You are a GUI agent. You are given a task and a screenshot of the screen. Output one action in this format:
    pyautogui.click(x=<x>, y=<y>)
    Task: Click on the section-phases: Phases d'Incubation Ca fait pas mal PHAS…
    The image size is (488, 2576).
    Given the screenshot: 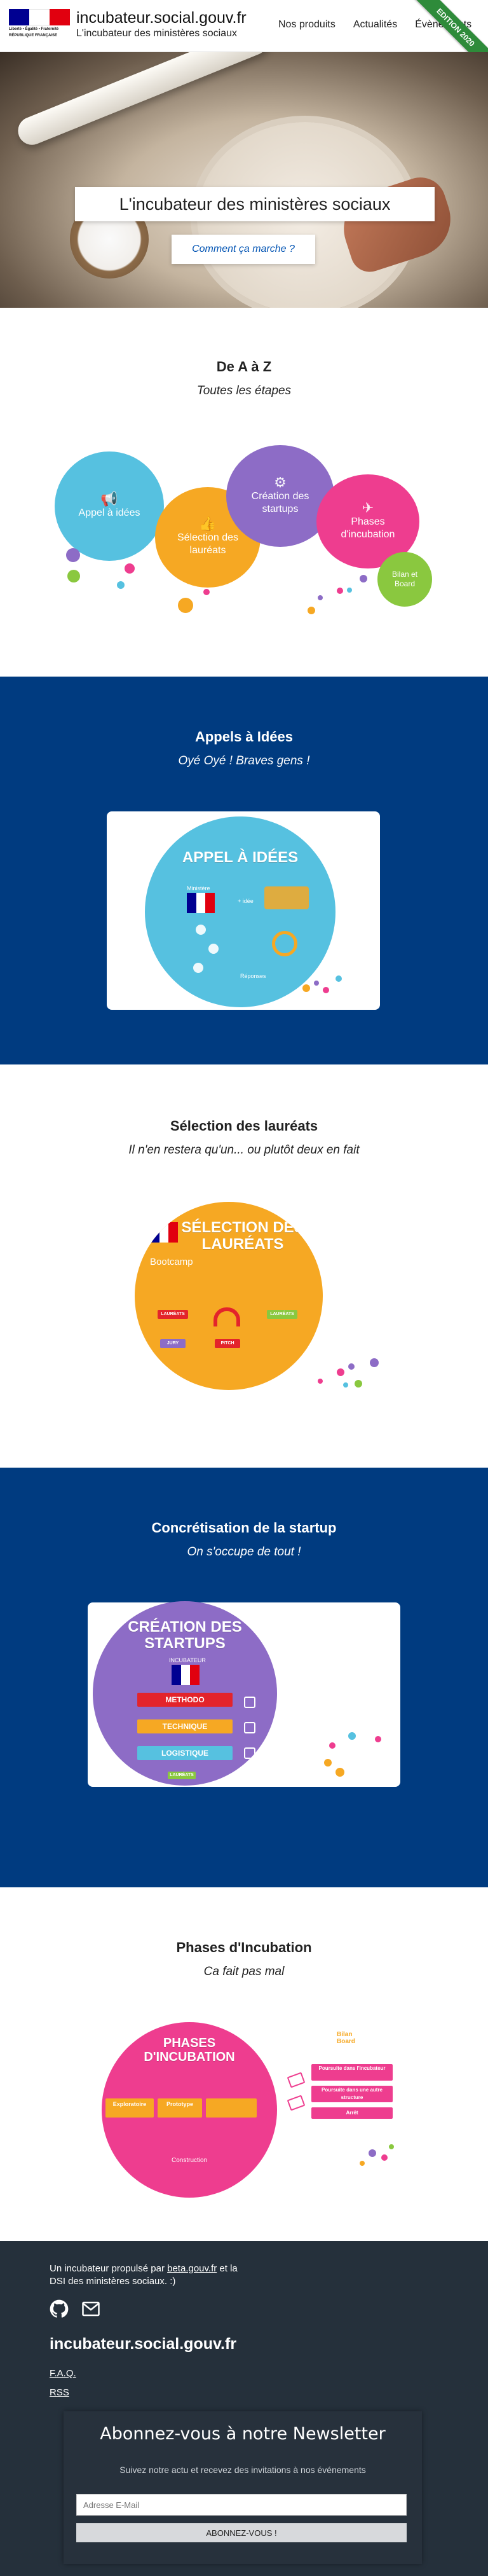 What is the action you would take?
    pyautogui.click(x=244, y=2064)
    